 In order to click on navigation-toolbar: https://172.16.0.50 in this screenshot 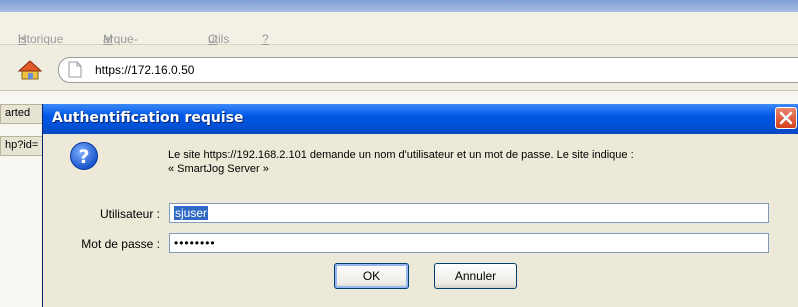, I will do `click(399, 68)`.